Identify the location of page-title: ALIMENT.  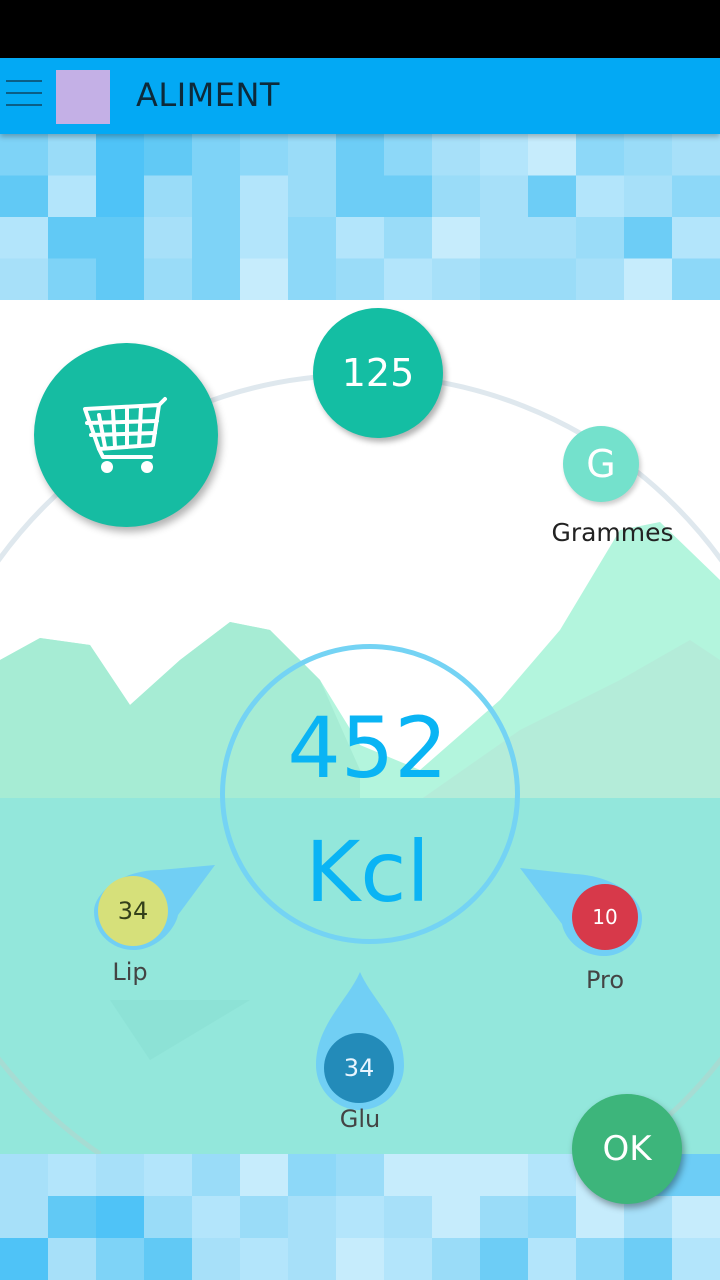
(208, 95).